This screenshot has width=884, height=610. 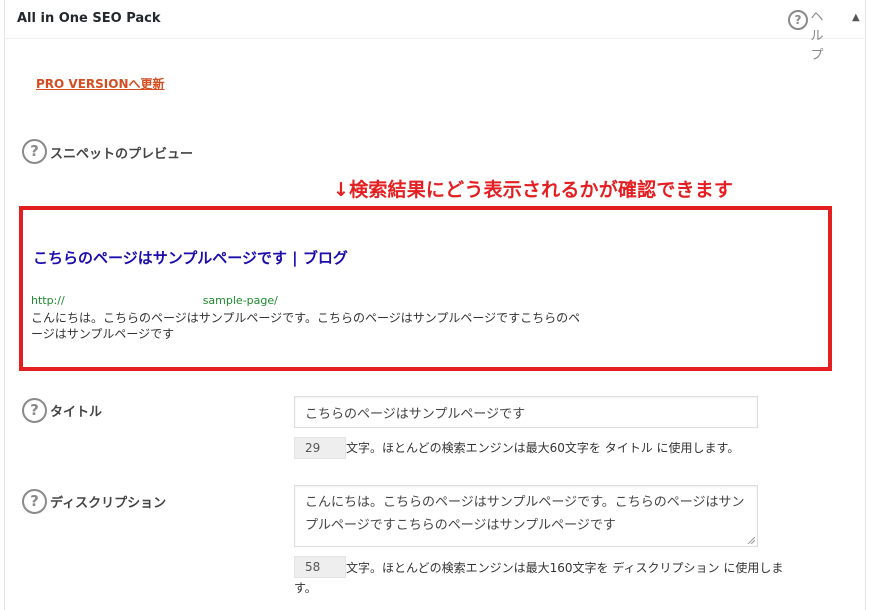 I want to click on toggle-panel-icon: ▲, so click(x=856, y=17).